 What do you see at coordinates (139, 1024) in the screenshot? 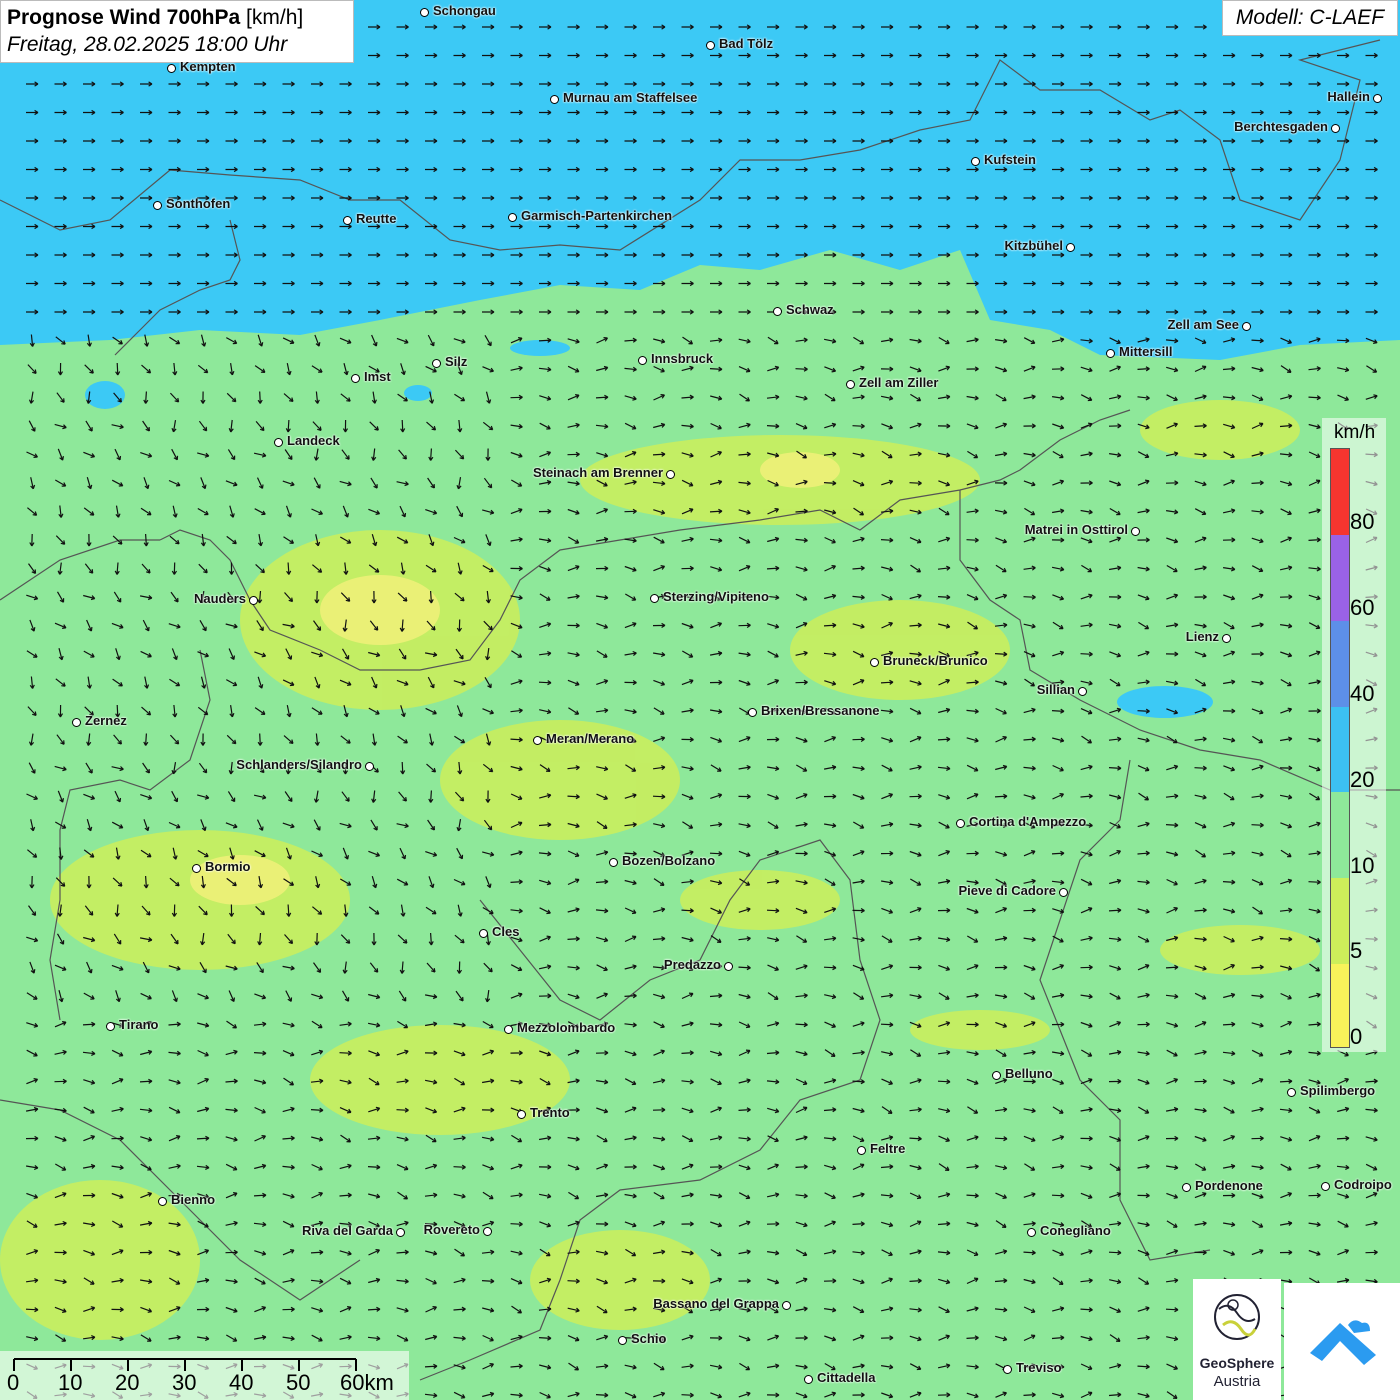
I see `city-name: Tirano` at bounding box center [139, 1024].